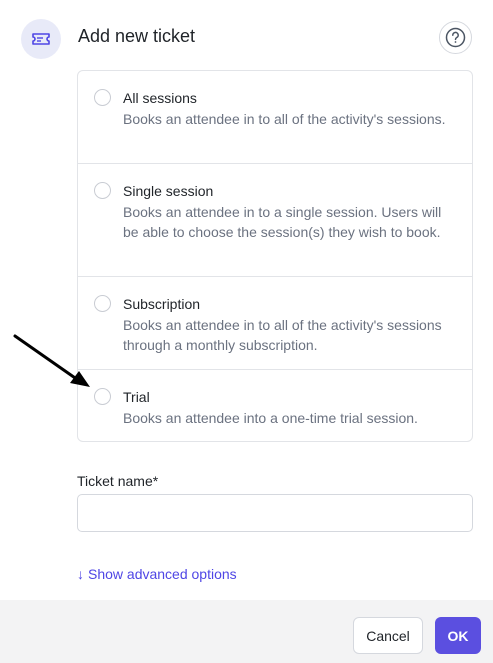  What do you see at coordinates (102, 97) in the screenshot?
I see `radio-all-sessions` at bounding box center [102, 97].